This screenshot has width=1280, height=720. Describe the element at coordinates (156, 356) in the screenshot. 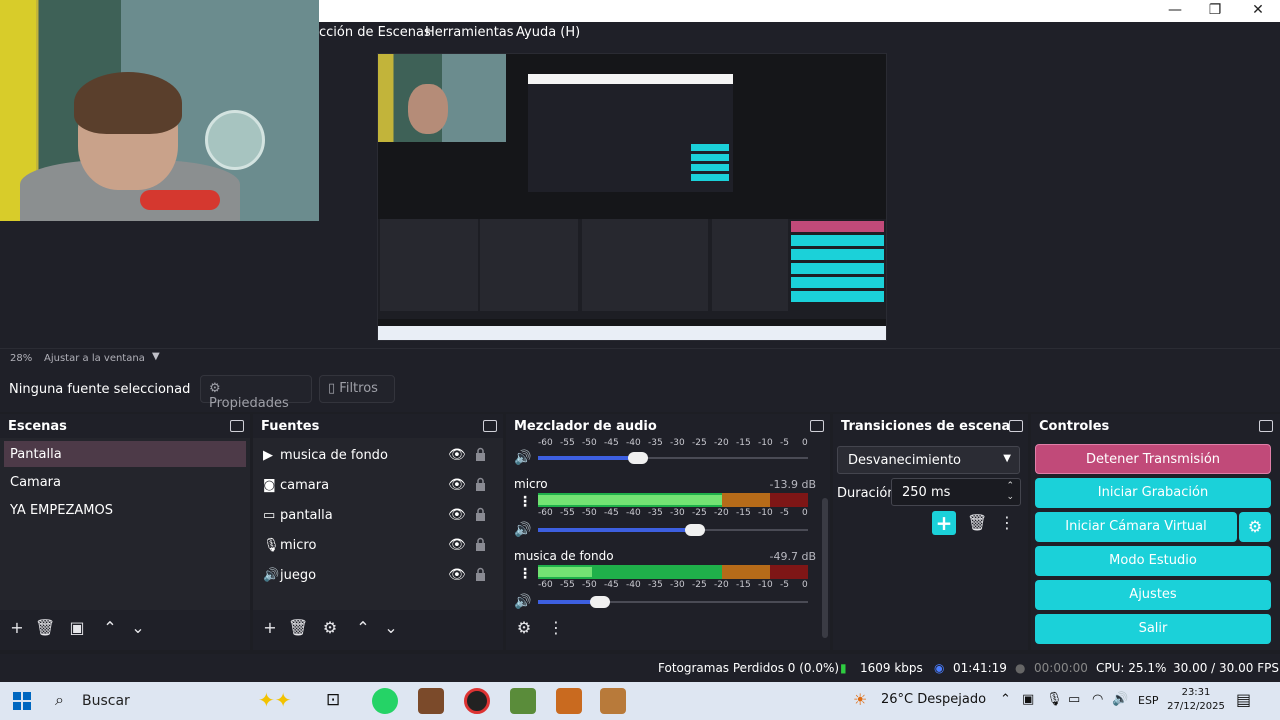

I see `zoom-dropdown-icon: ▼` at that location.